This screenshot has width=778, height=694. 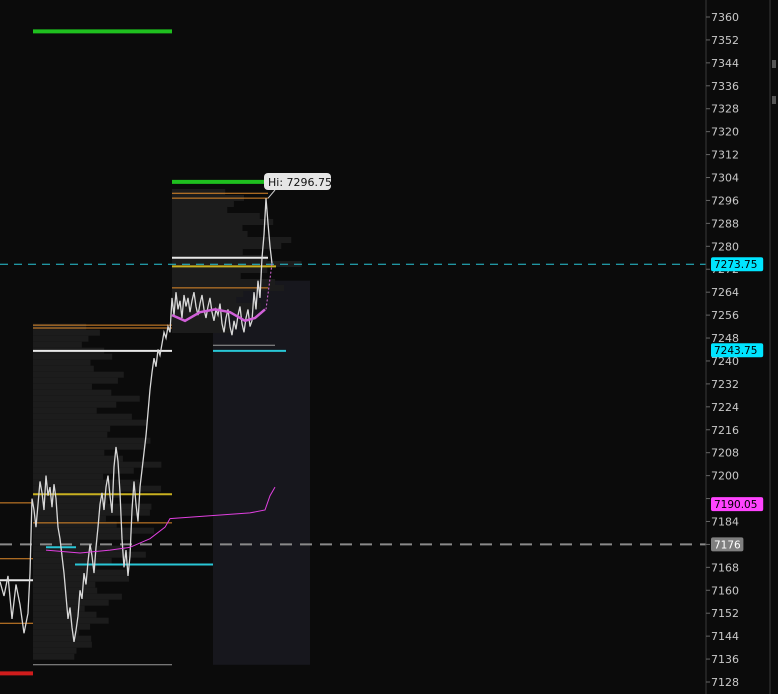 What do you see at coordinates (725, 246) in the screenshot?
I see `y-tick-label: 7280` at bounding box center [725, 246].